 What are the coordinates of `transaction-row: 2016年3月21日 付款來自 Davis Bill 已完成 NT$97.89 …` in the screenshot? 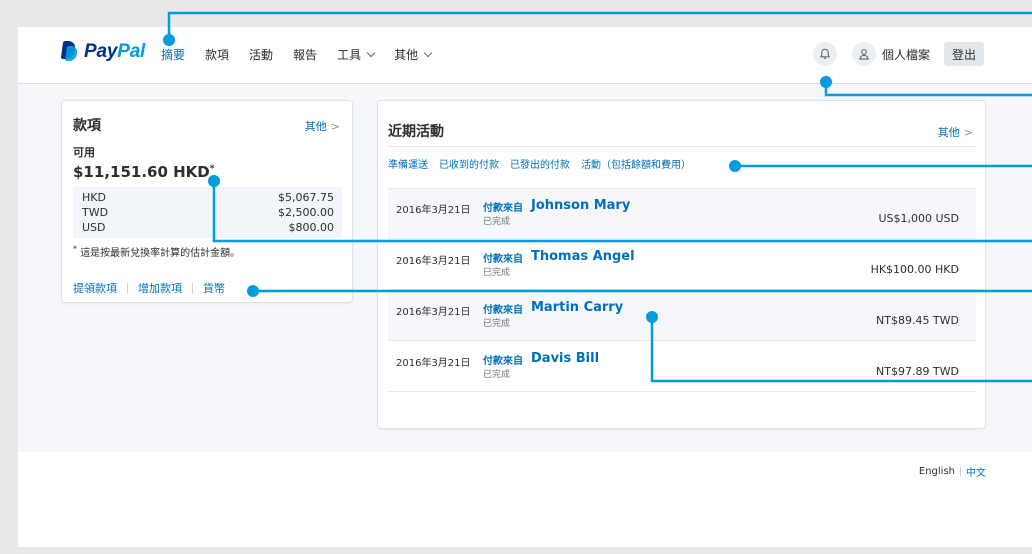 It's located at (682, 367).